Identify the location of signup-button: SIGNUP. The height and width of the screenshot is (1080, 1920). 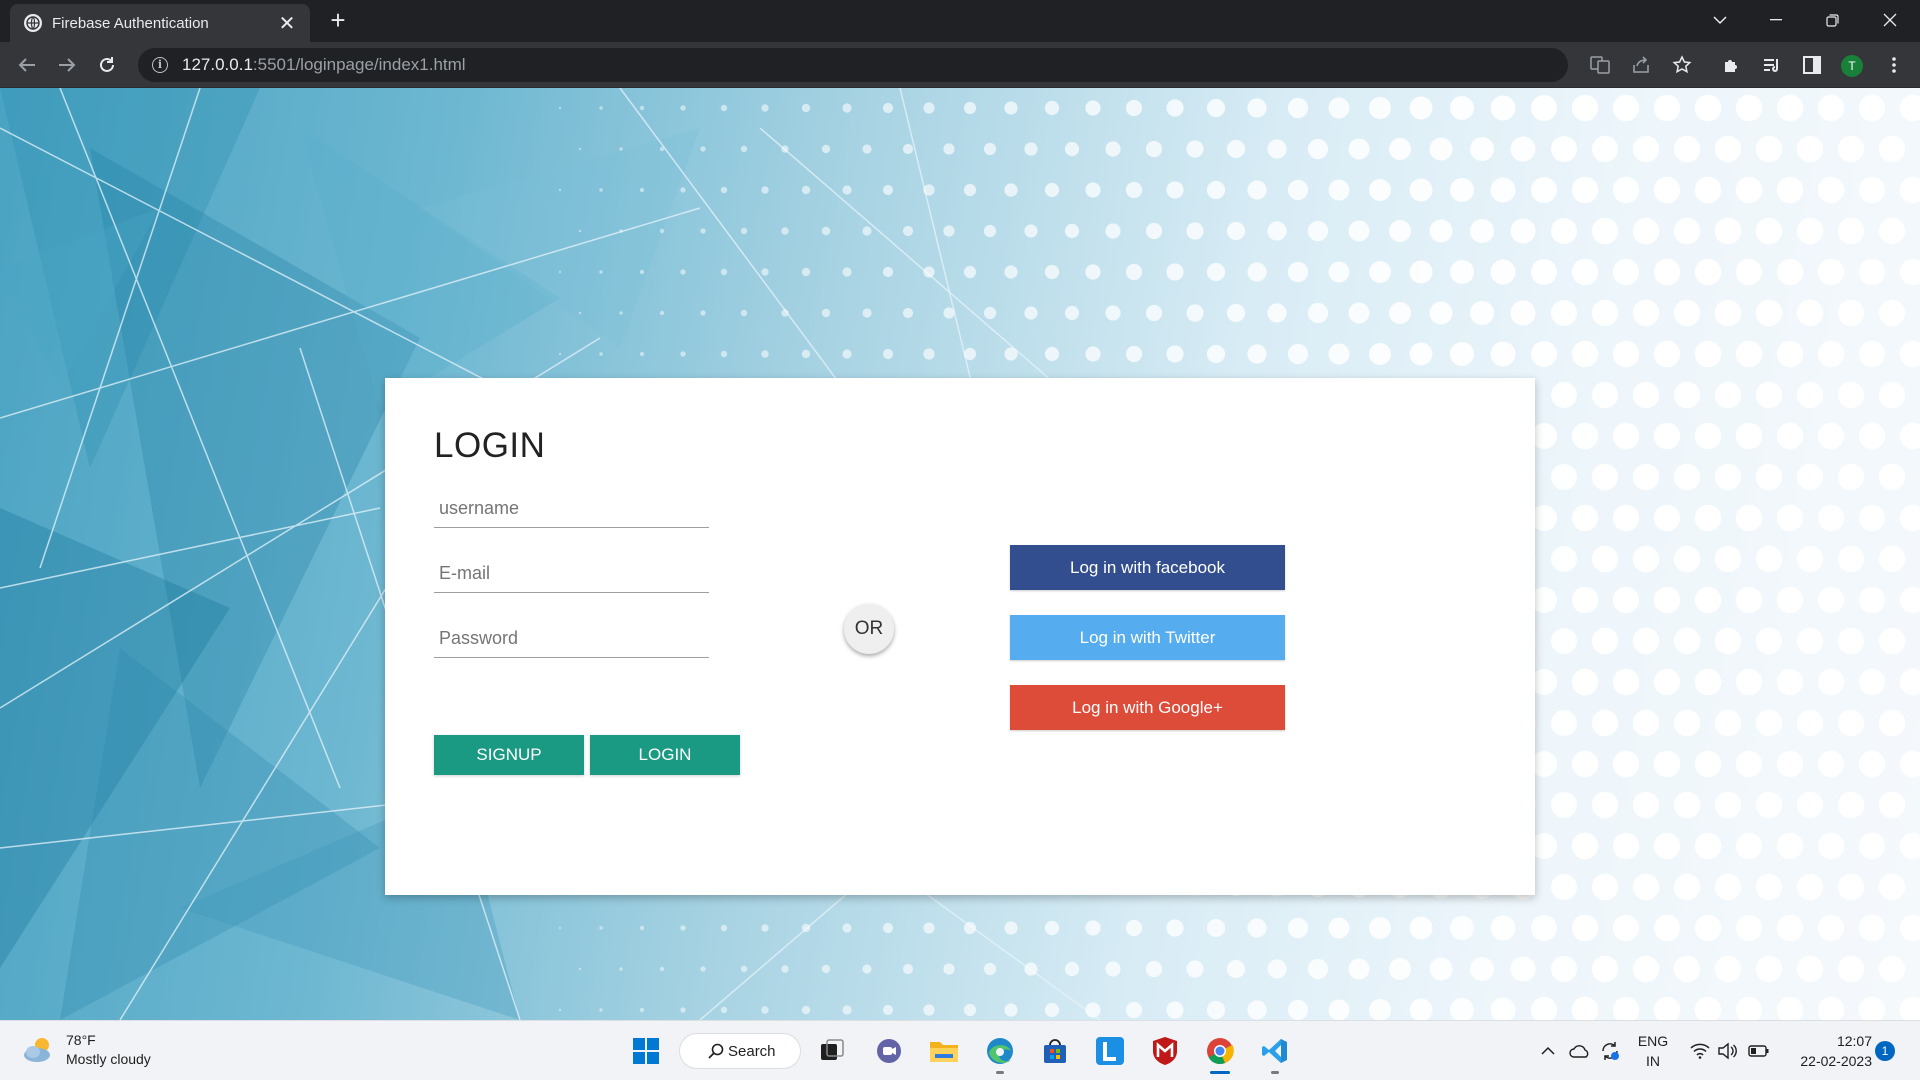
(509, 755).